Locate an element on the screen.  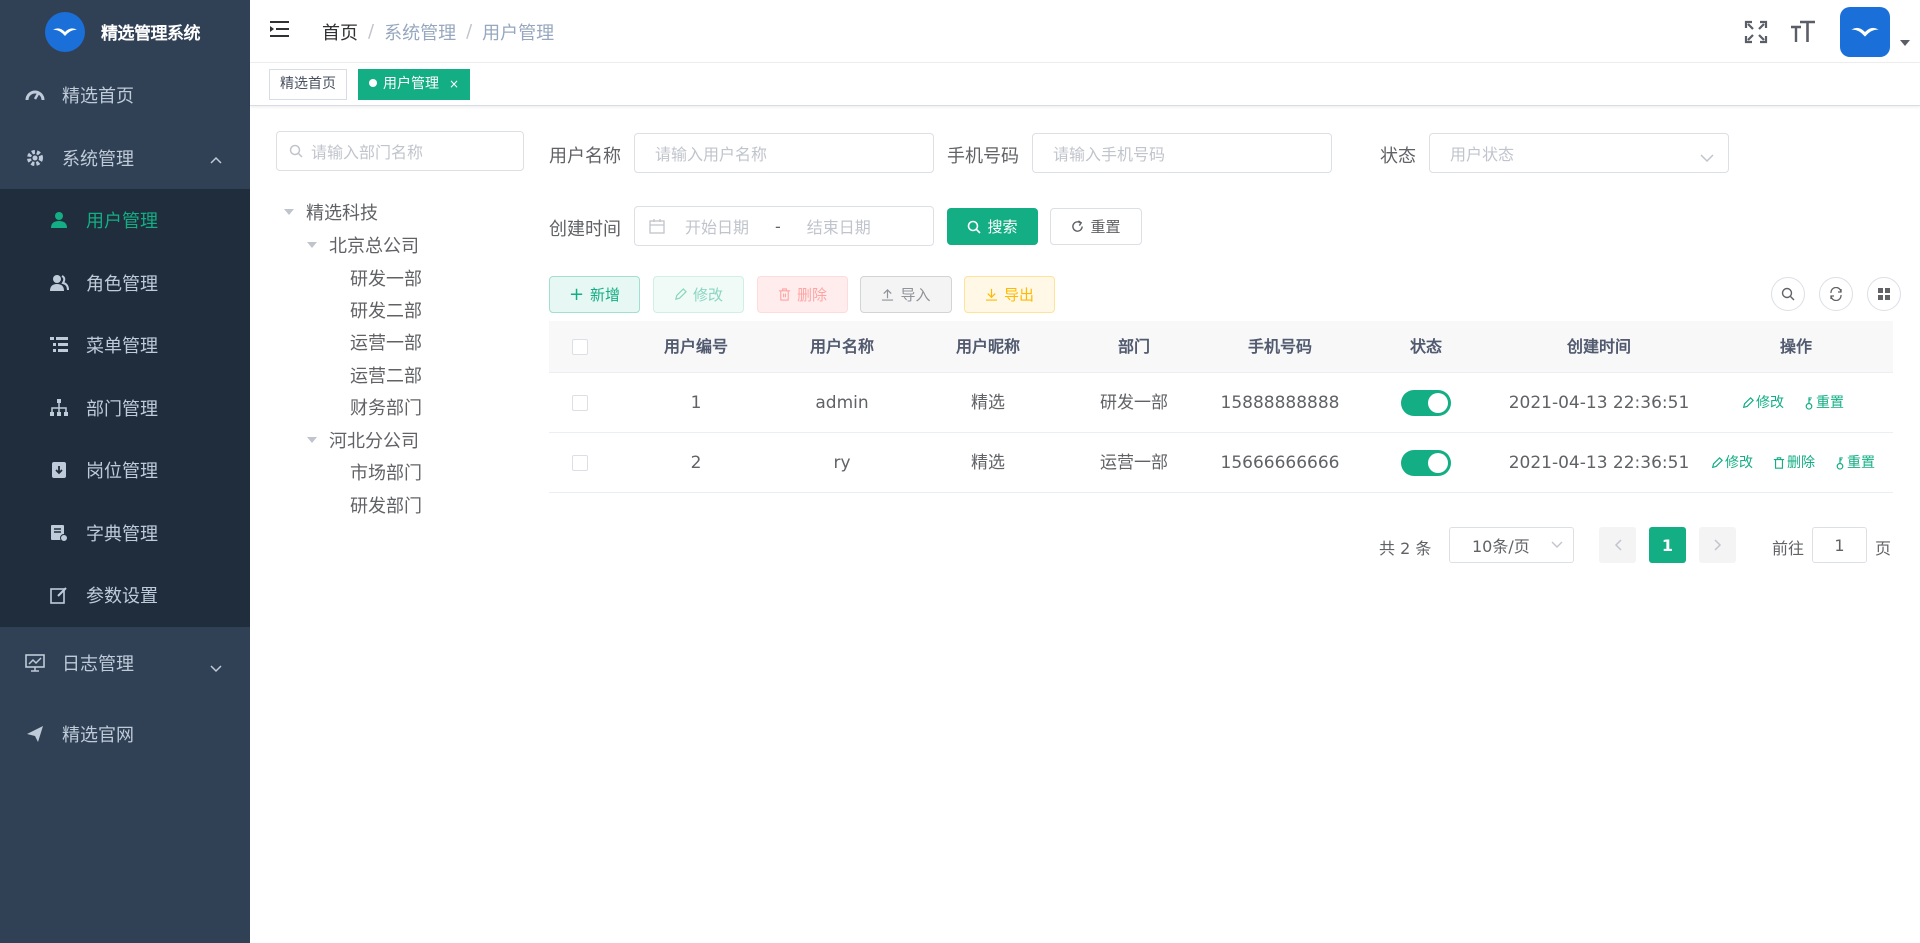
next-page-button is located at coordinates (1717, 545).